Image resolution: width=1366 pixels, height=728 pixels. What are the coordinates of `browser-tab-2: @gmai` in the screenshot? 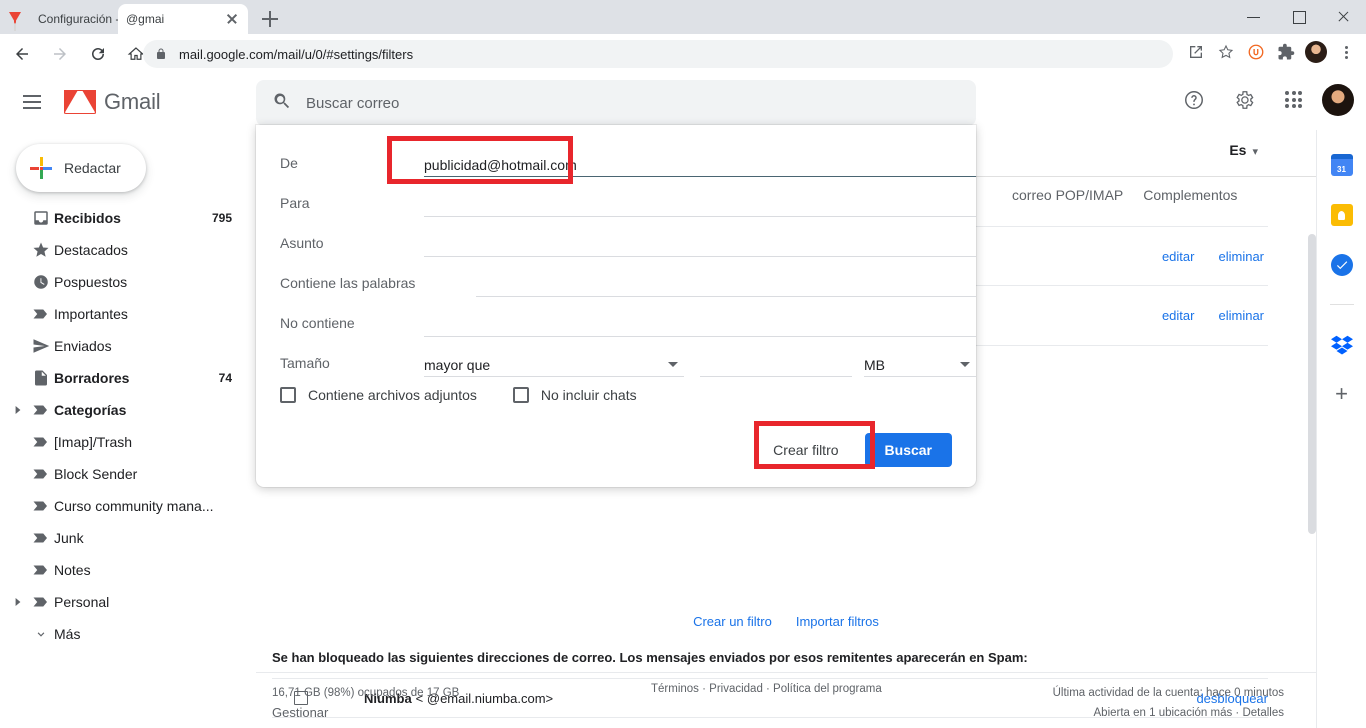 It's located at (183, 19).